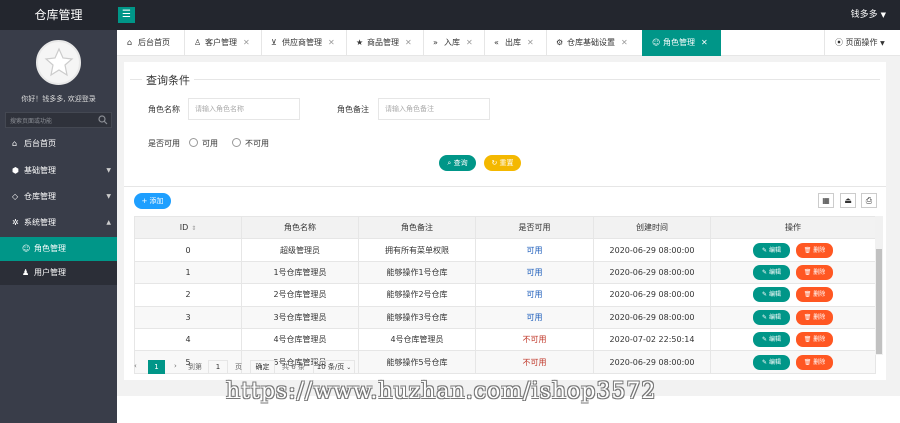 The height and width of the screenshot is (423, 900). I want to click on table-scrollbar, so click(879, 285).